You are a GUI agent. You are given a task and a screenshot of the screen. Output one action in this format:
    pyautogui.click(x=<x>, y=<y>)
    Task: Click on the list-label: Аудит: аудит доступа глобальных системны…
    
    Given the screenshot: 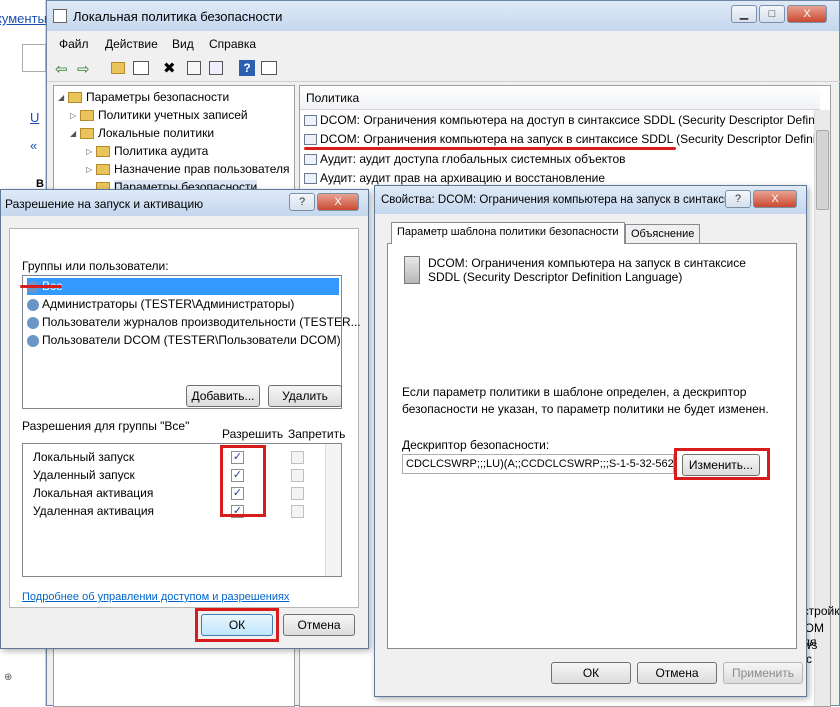 What is the action you would take?
    pyautogui.click(x=473, y=159)
    